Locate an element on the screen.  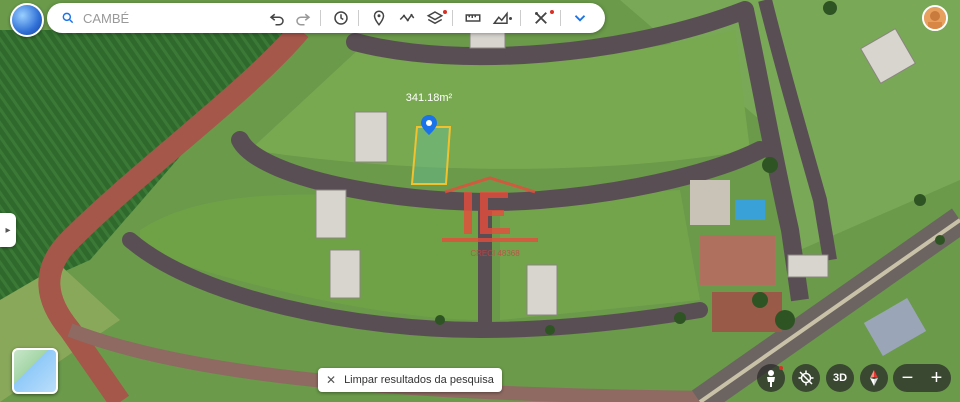
clear-results-label: Limpar resultados da pesquisa is located at coordinates (419, 380).